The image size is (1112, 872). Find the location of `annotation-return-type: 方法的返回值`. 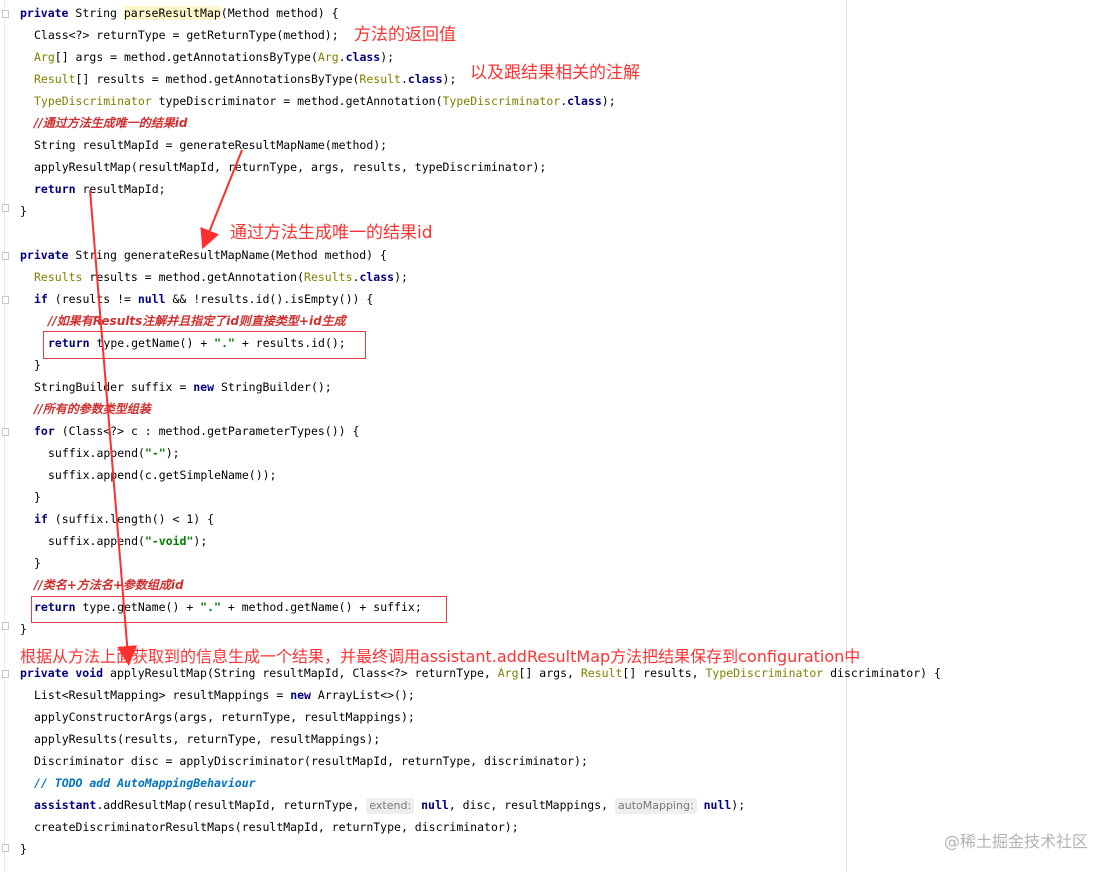

annotation-return-type: 方法的返回值 is located at coordinates (405, 35).